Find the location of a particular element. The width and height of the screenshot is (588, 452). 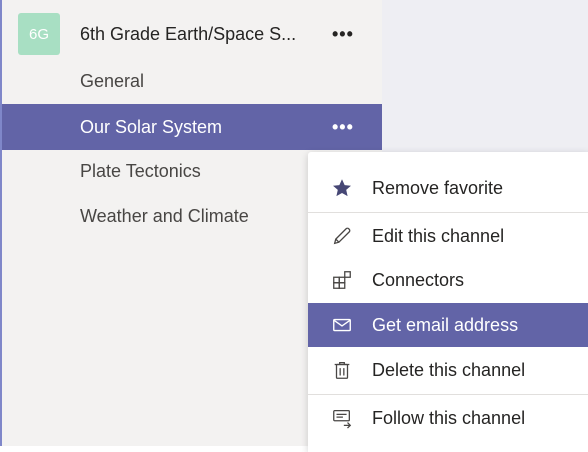

menu-item-label: Follow this channel is located at coordinates (449, 417).